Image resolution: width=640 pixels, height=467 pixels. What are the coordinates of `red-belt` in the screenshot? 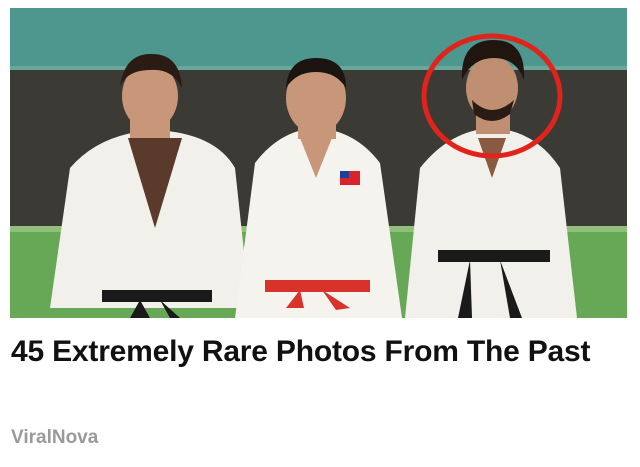 It's located at (317, 286).